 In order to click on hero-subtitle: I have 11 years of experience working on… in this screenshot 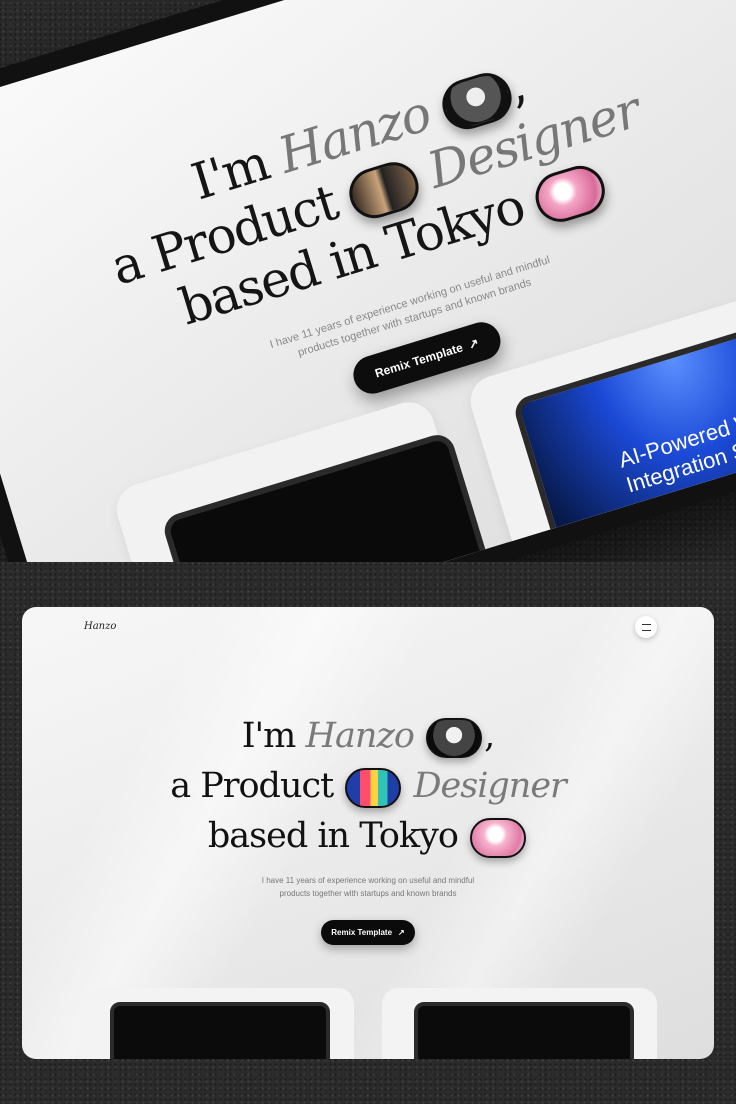, I will do `click(368, 887)`.